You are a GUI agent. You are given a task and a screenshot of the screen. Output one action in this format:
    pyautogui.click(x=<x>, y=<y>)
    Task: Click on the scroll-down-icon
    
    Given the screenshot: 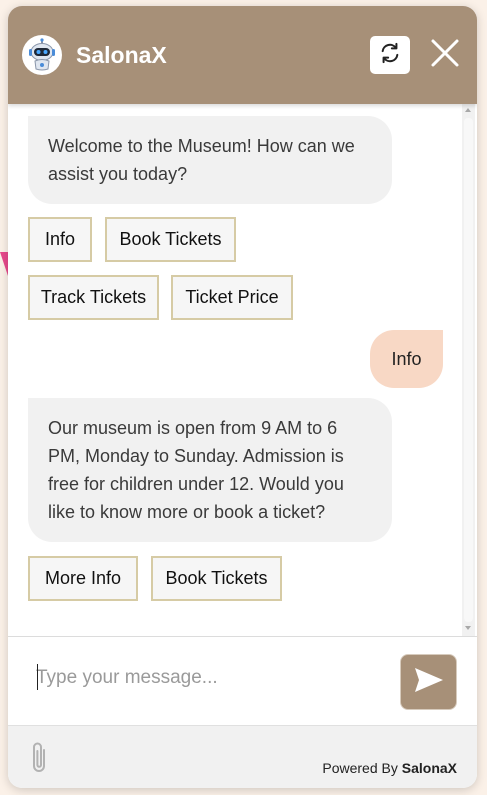 What is the action you would take?
    pyautogui.click(x=468, y=628)
    